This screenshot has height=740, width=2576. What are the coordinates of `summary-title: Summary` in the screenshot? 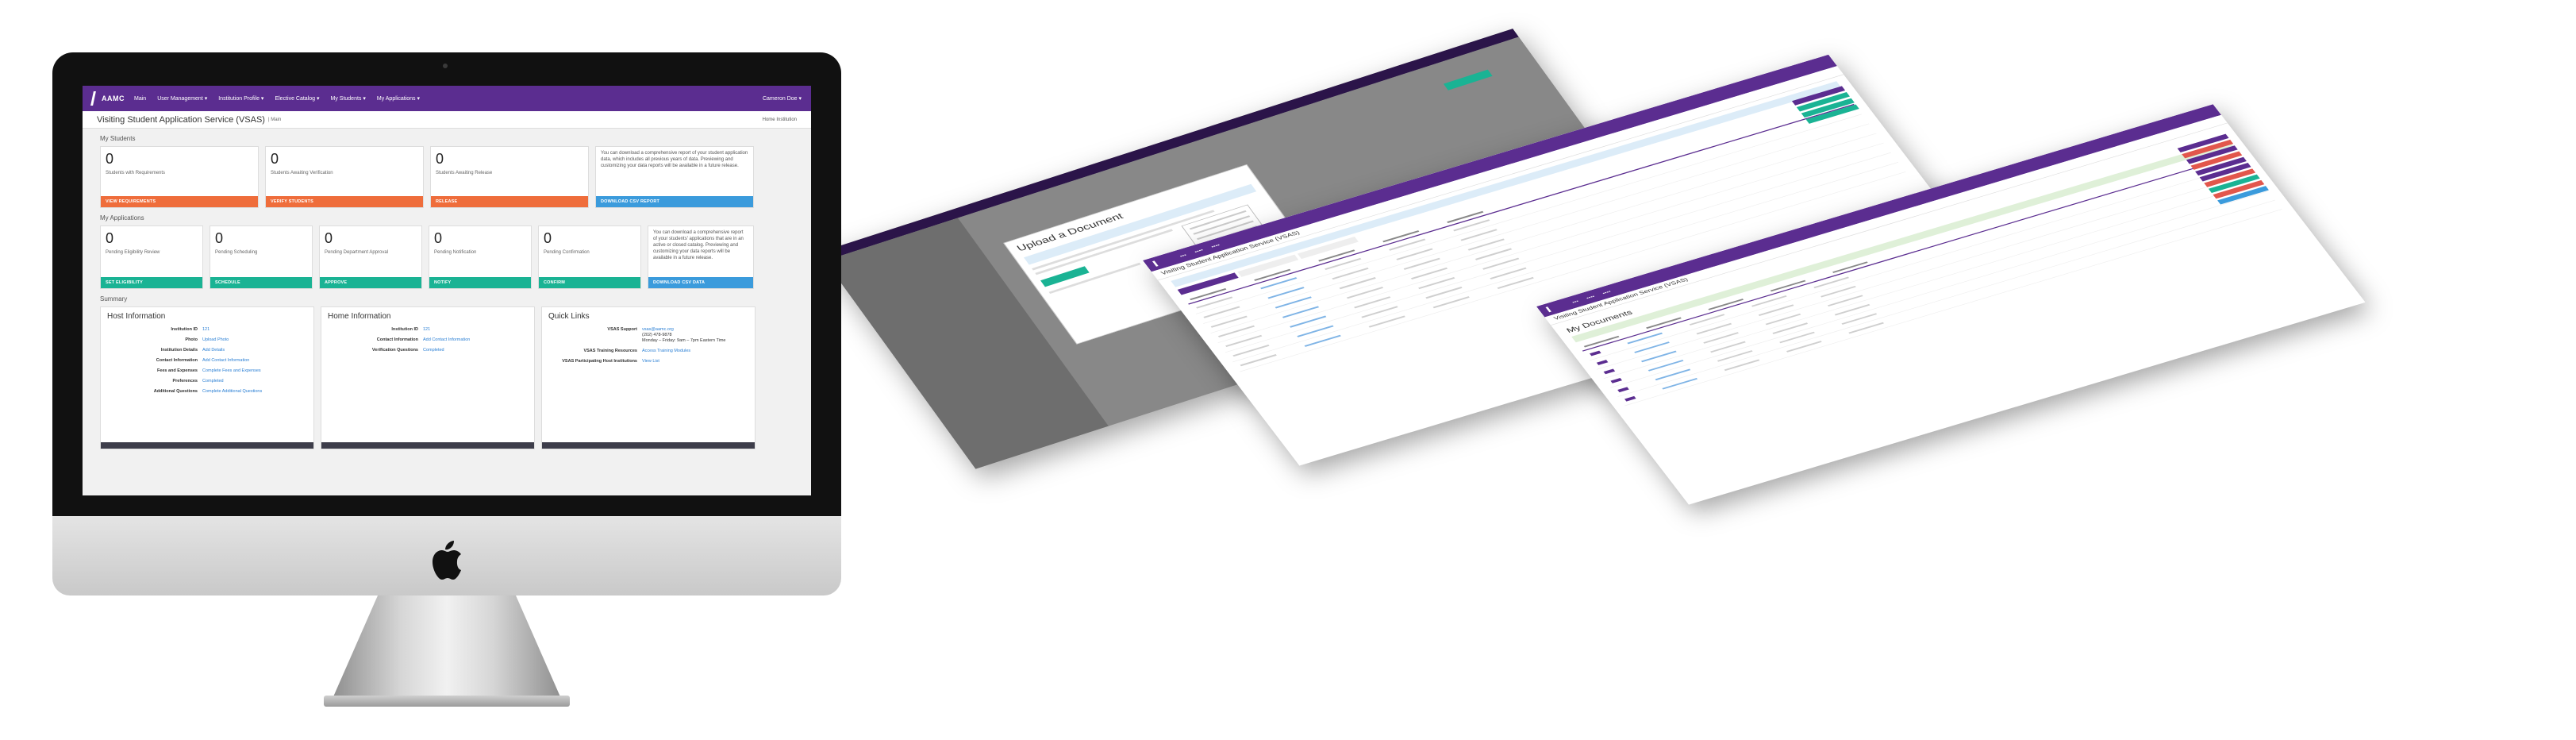 It's located at (114, 299).